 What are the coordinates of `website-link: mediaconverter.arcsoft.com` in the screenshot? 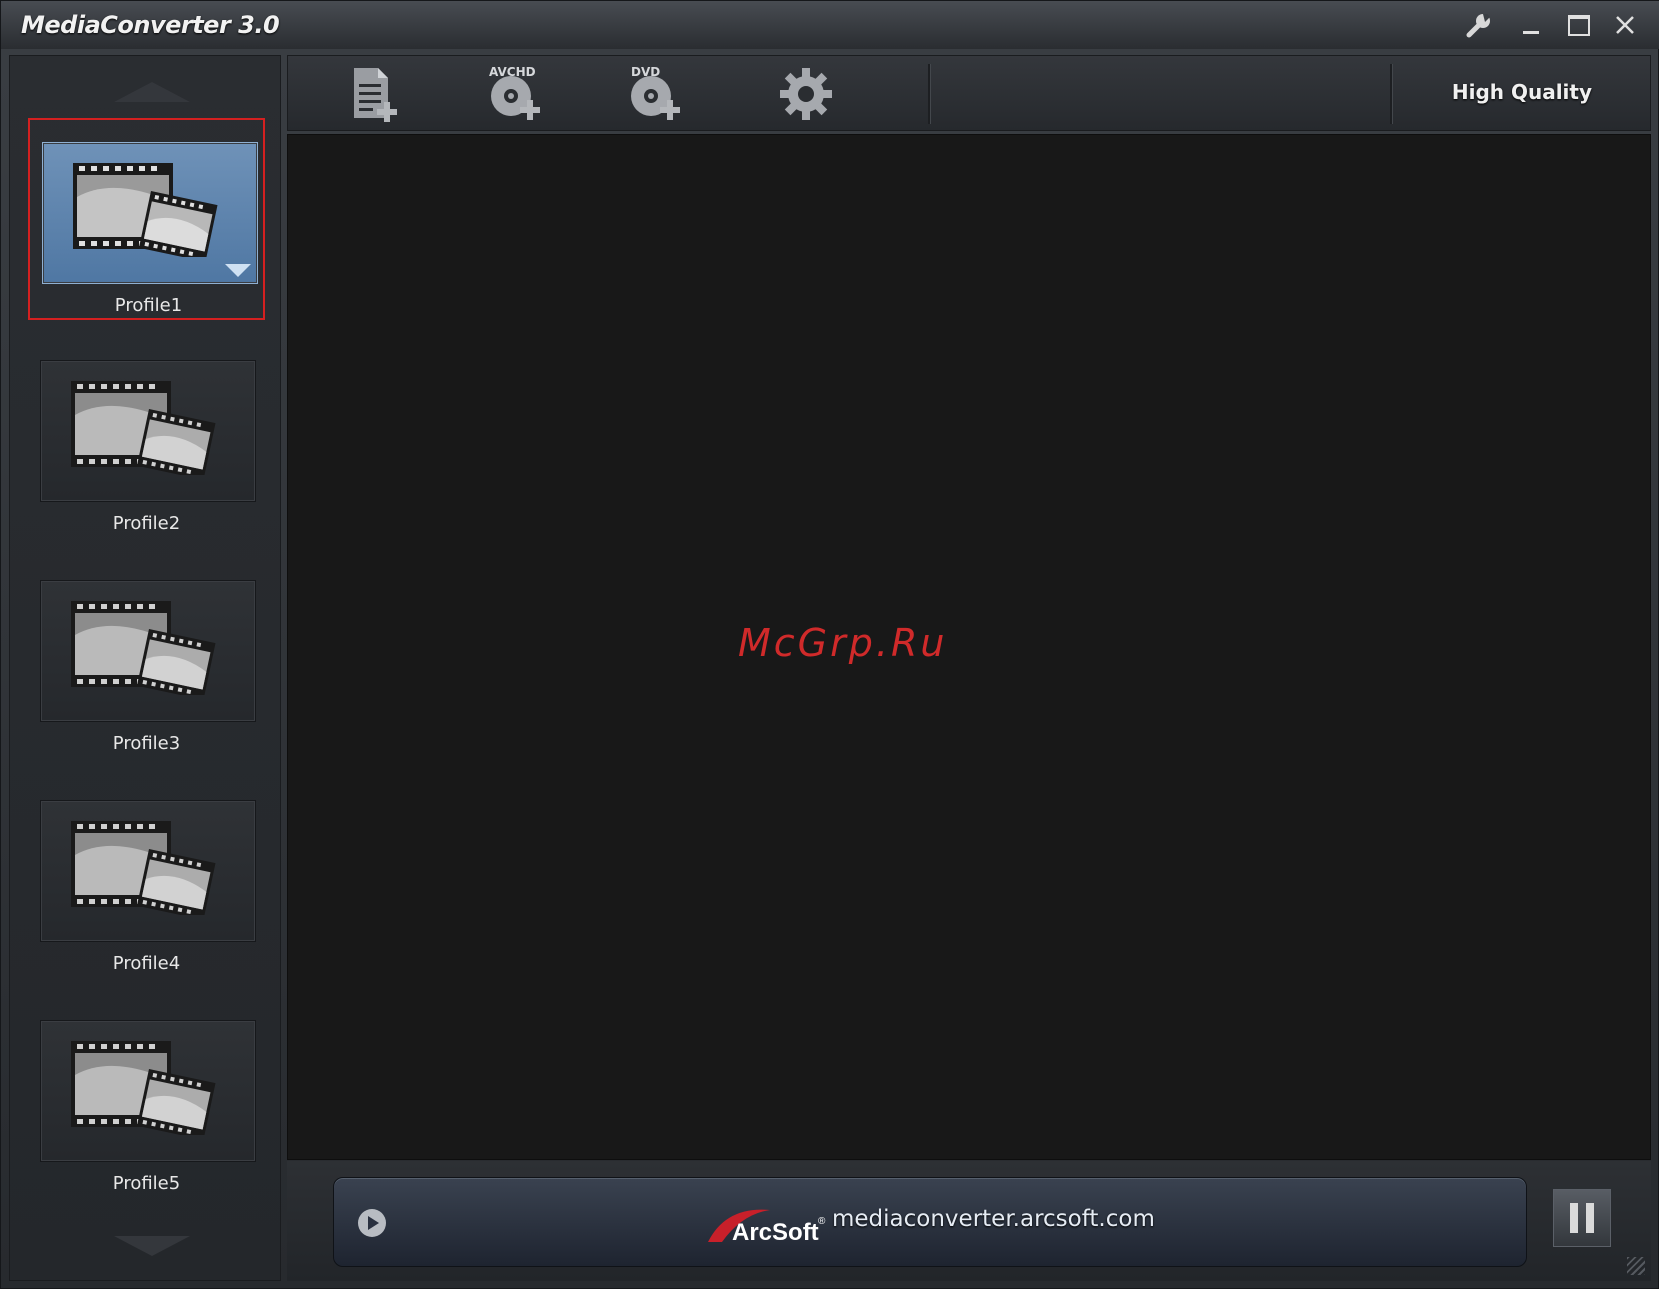 It's located at (993, 1219).